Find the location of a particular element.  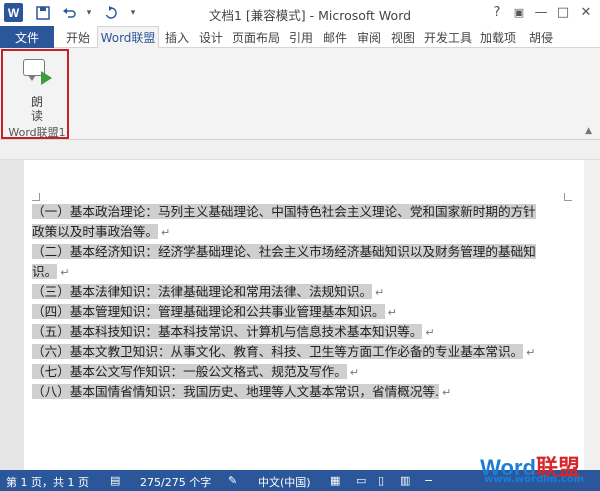

read-mode-icon: ▭ is located at coordinates (361, 480).